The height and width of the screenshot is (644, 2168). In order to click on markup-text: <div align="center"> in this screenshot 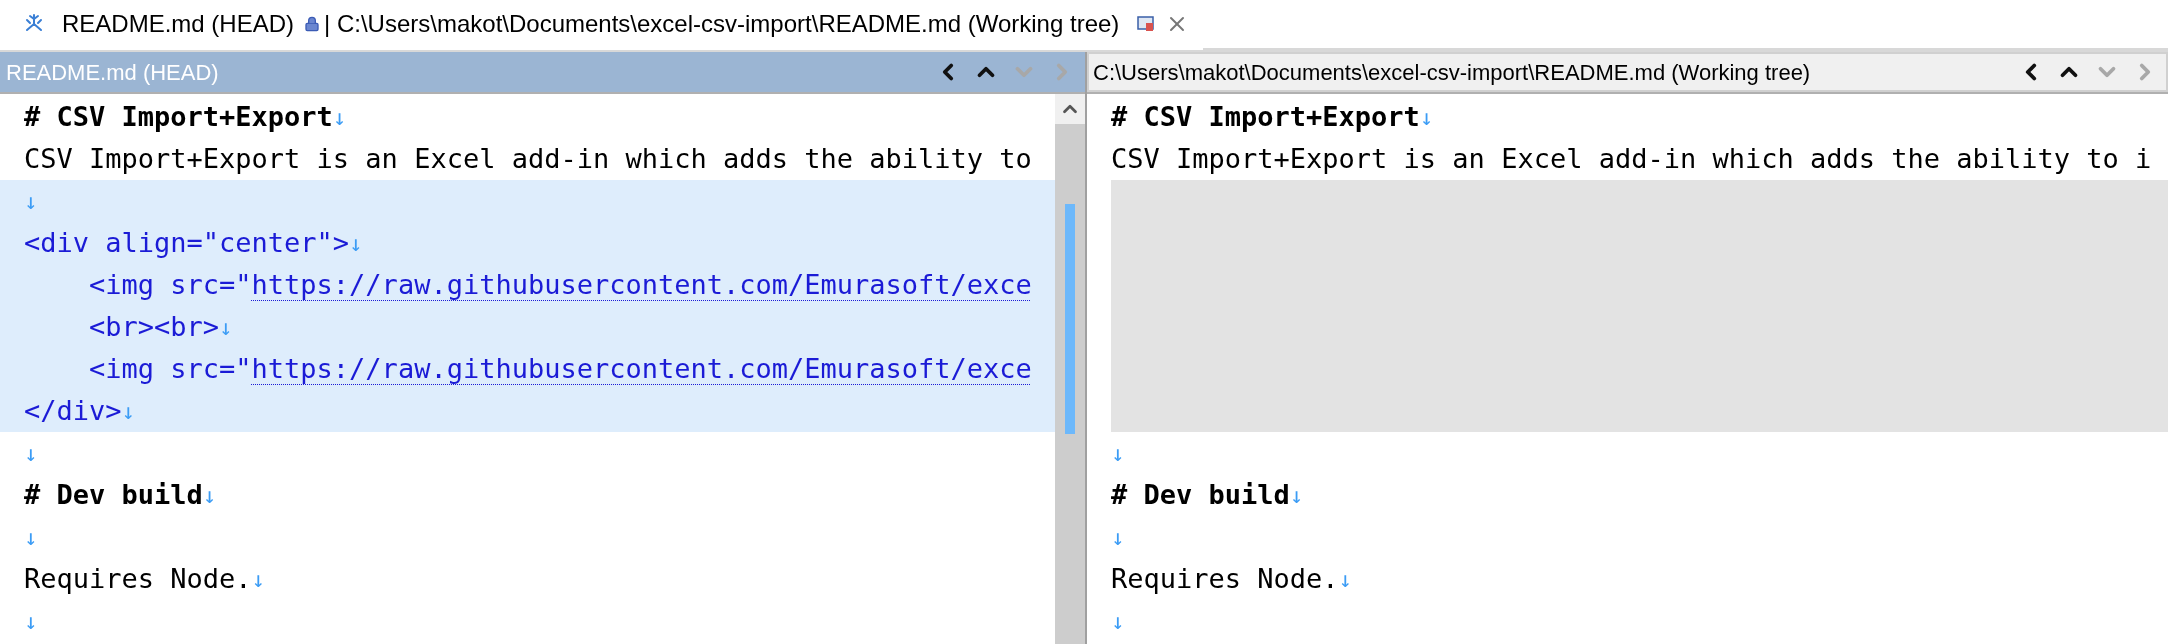, I will do `click(187, 242)`.